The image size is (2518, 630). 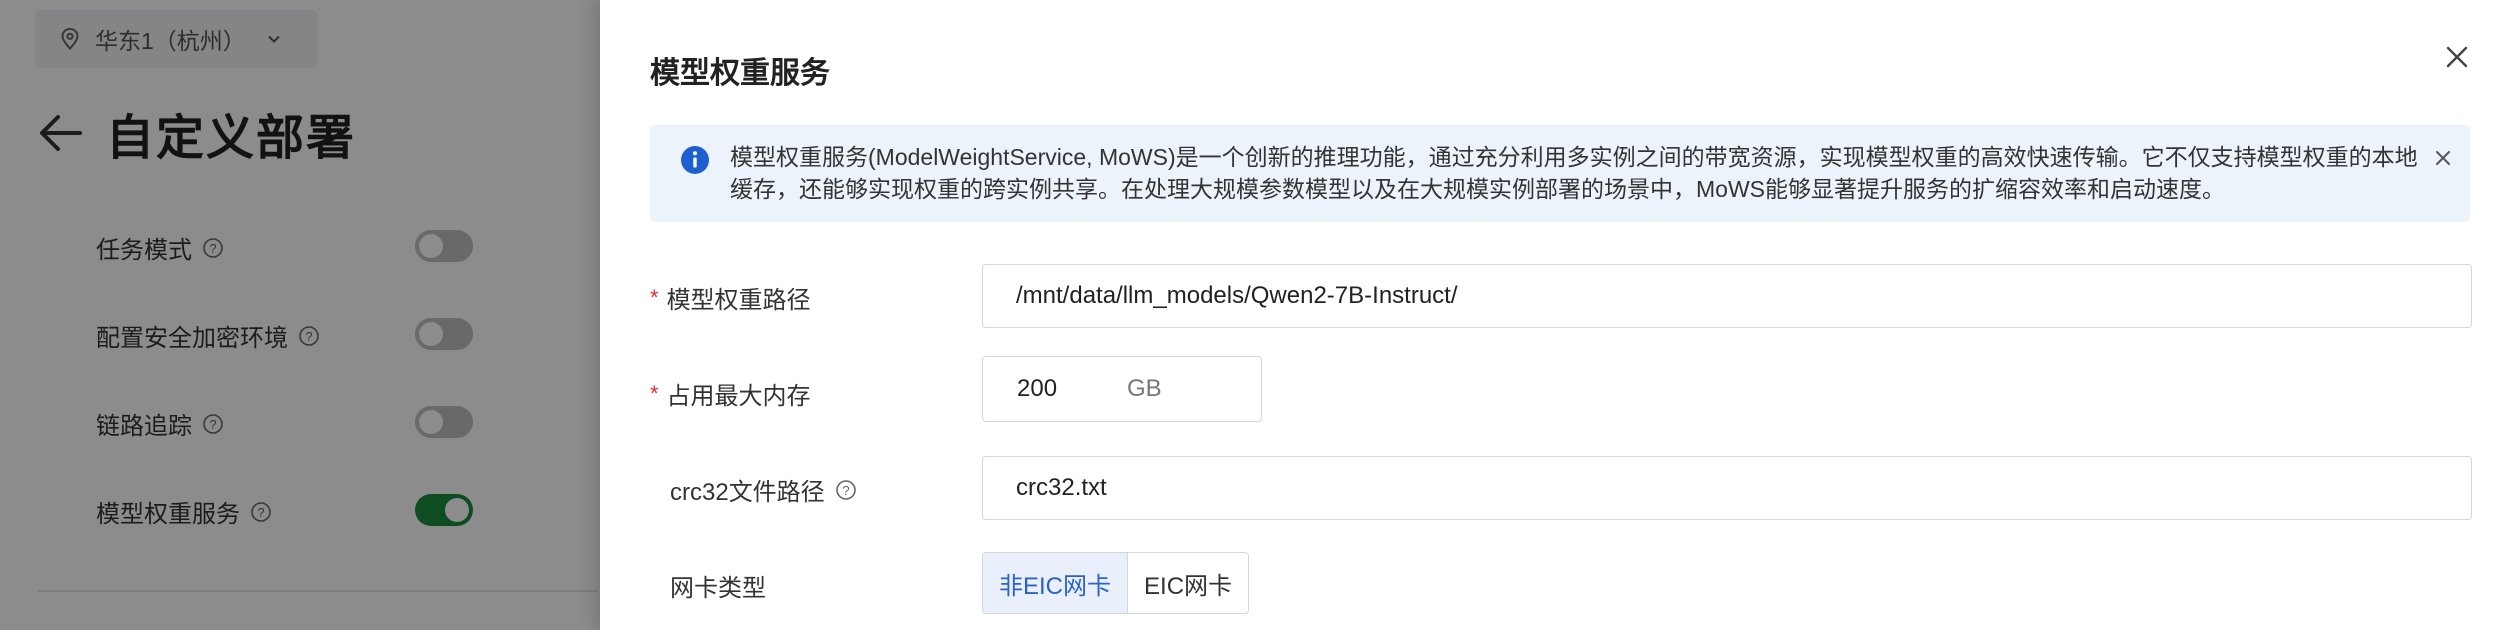 I want to click on max-memory-input: 200 GB, so click(x=1122, y=389).